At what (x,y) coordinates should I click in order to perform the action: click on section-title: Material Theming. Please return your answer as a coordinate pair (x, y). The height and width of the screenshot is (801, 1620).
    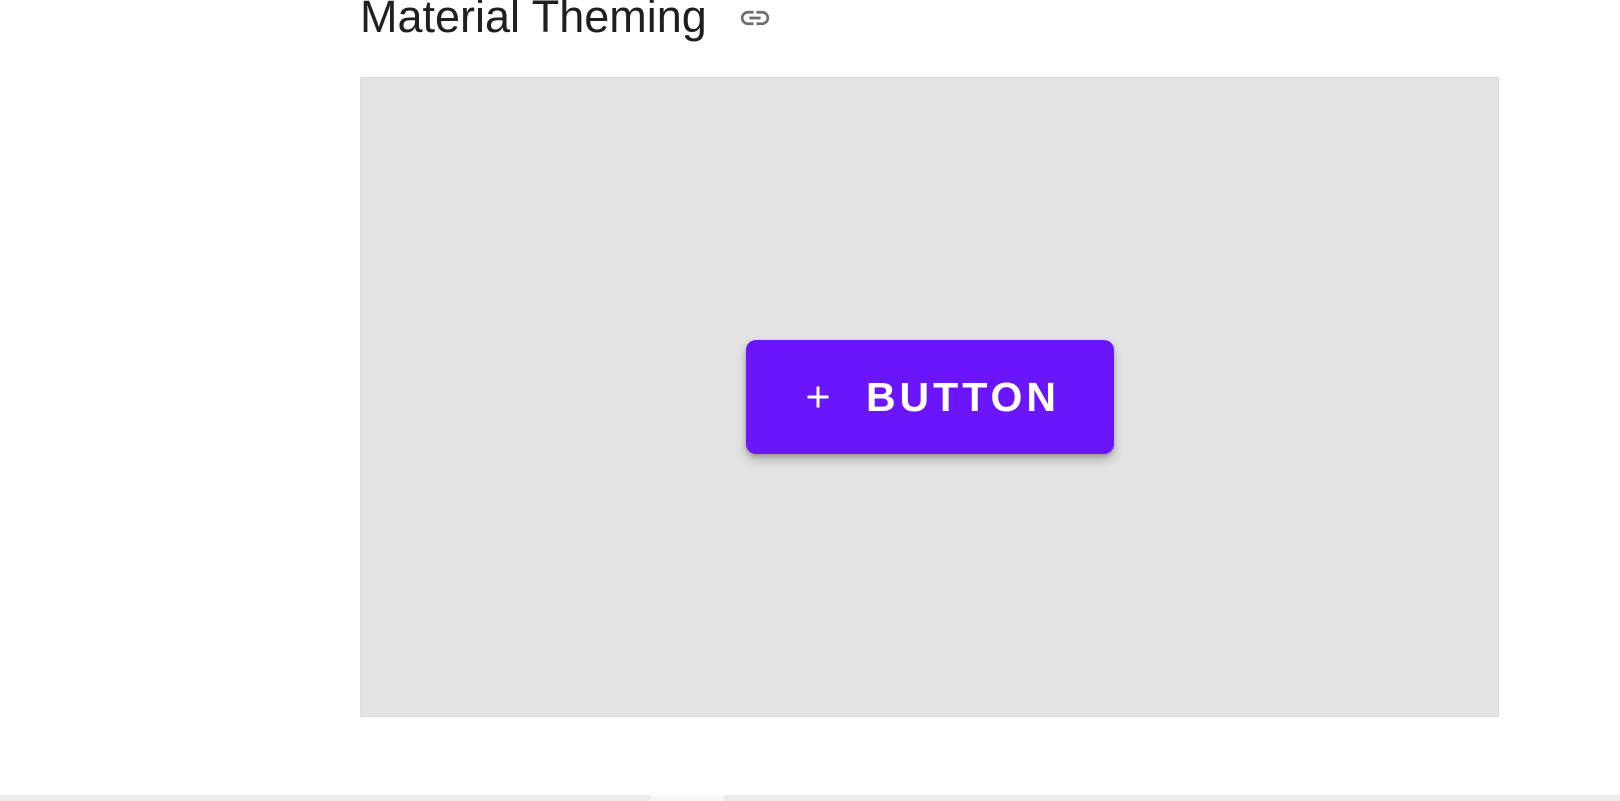
    Looking at the image, I should click on (533, 21).